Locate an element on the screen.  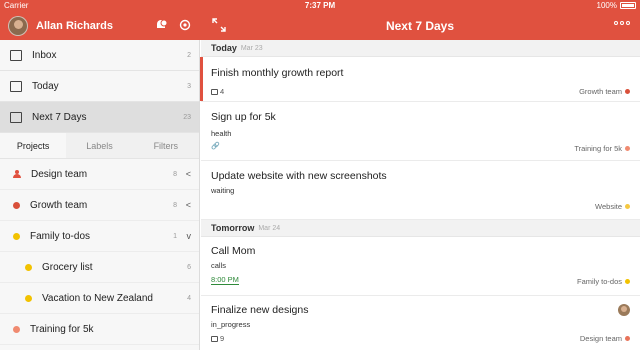
sidebar-item-count: 2 is located at coordinates (189, 55).